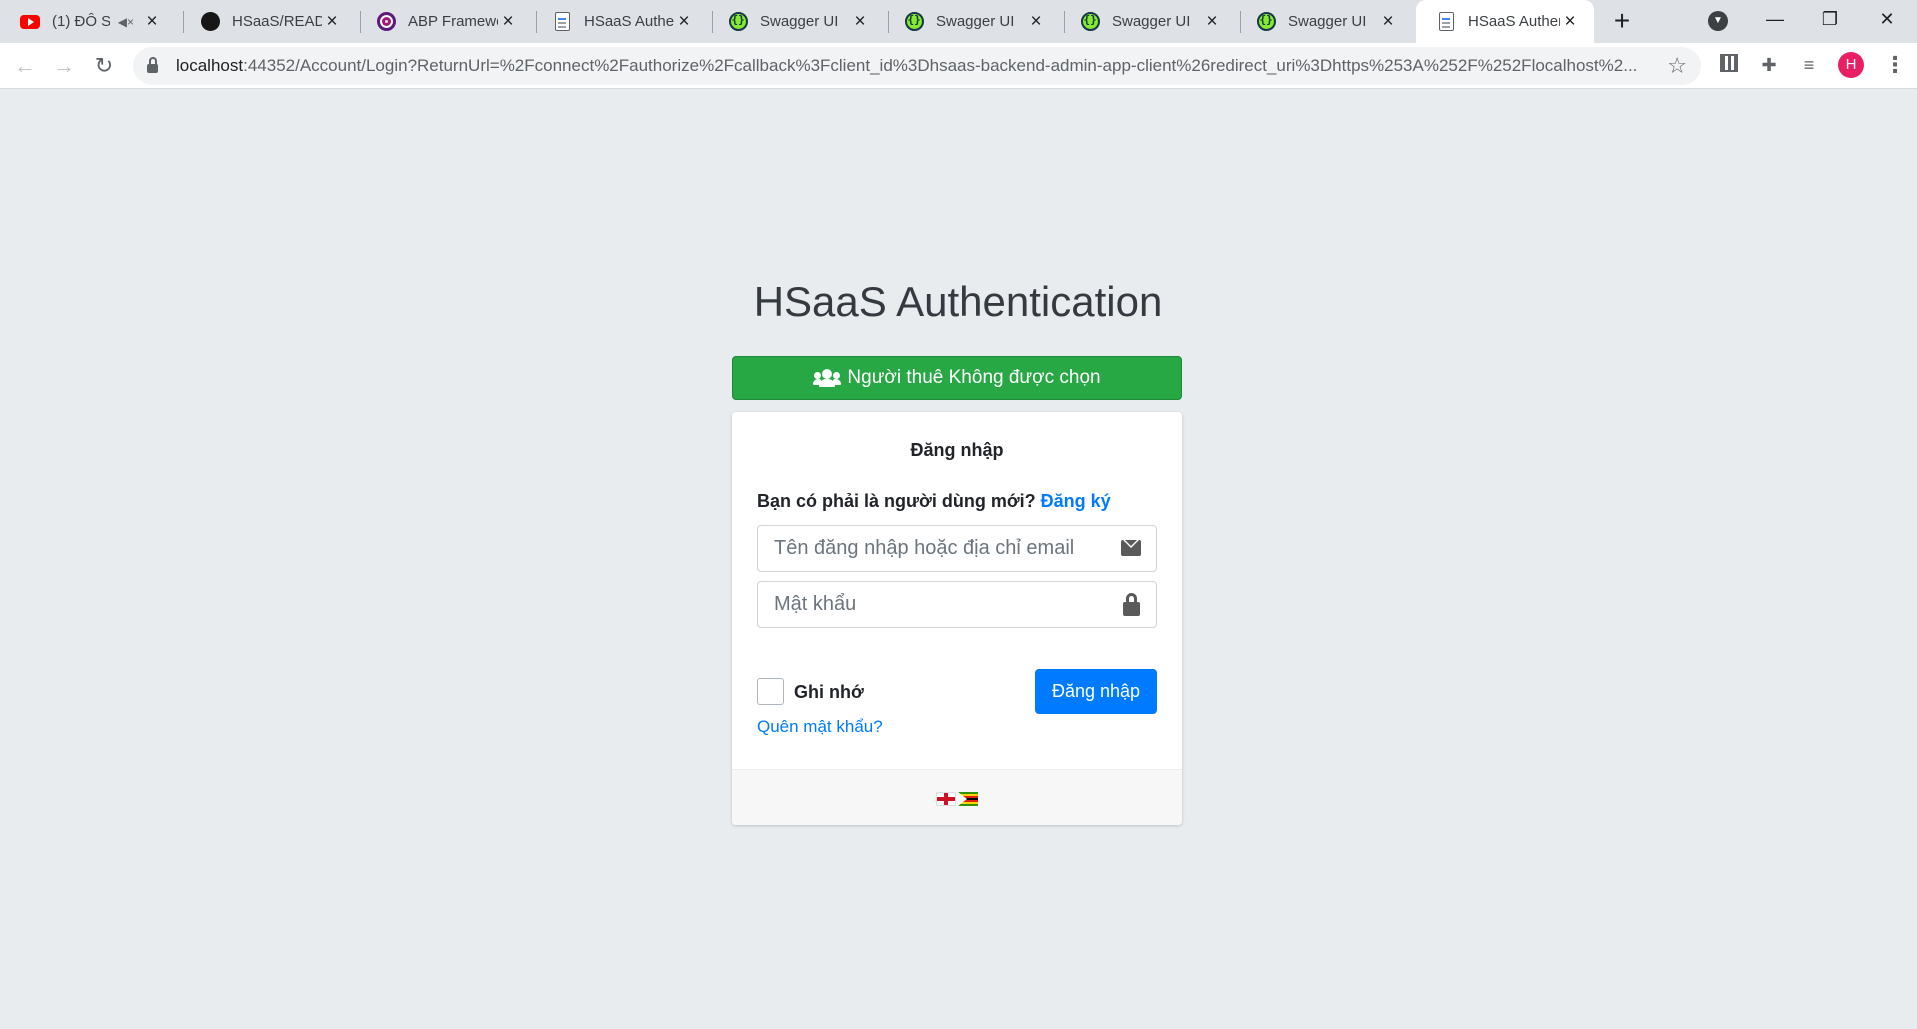  What do you see at coordinates (944, 548) in the screenshot?
I see `username-input` at bounding box center [944, 548].